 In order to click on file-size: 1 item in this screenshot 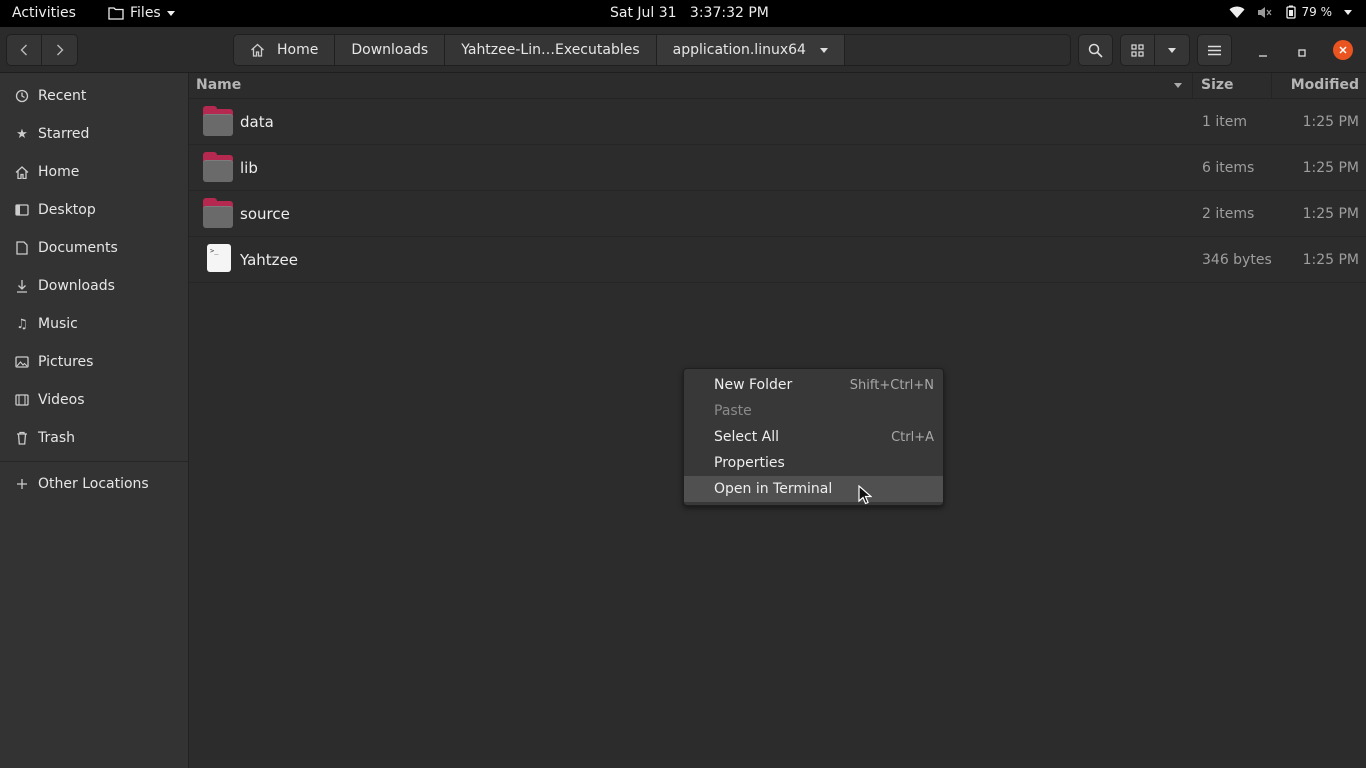, I will do `click(1224, 122)`.